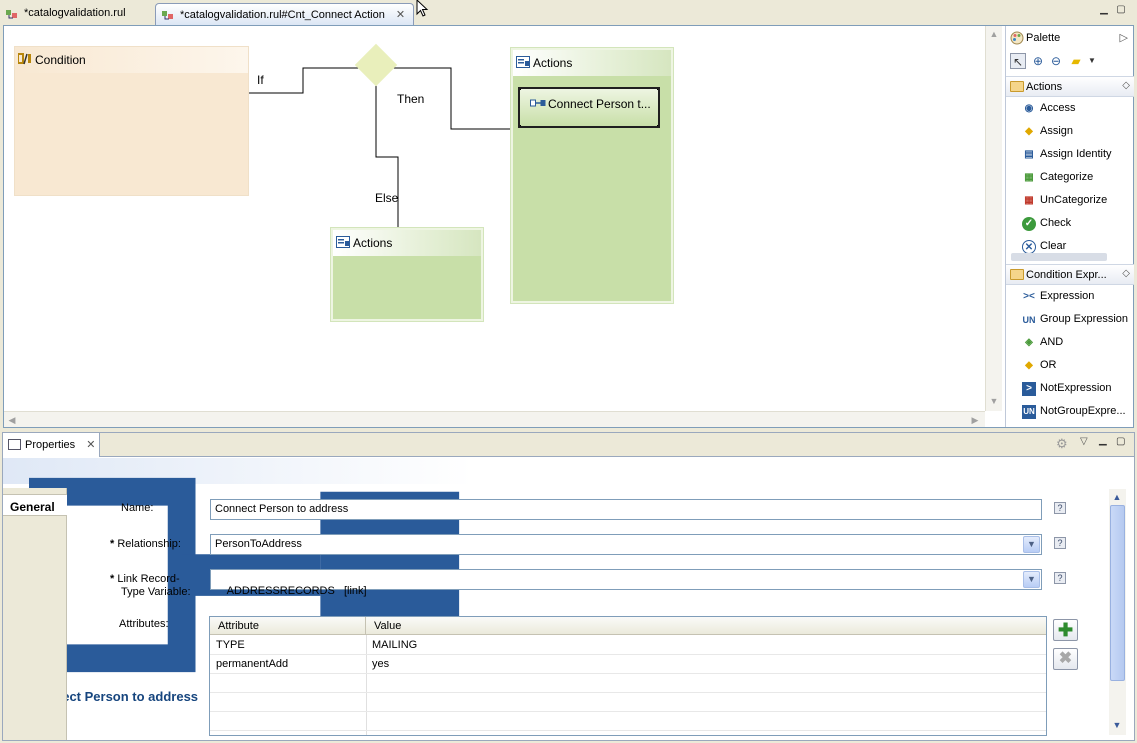 Image resolution: width=1137 pixels, height=743 pixels. What do you see at coordinates (1070, 178) in the screenshot?
I see `palette-item-categorize: ▦ Categorize` at bounding box center [1070, 178].